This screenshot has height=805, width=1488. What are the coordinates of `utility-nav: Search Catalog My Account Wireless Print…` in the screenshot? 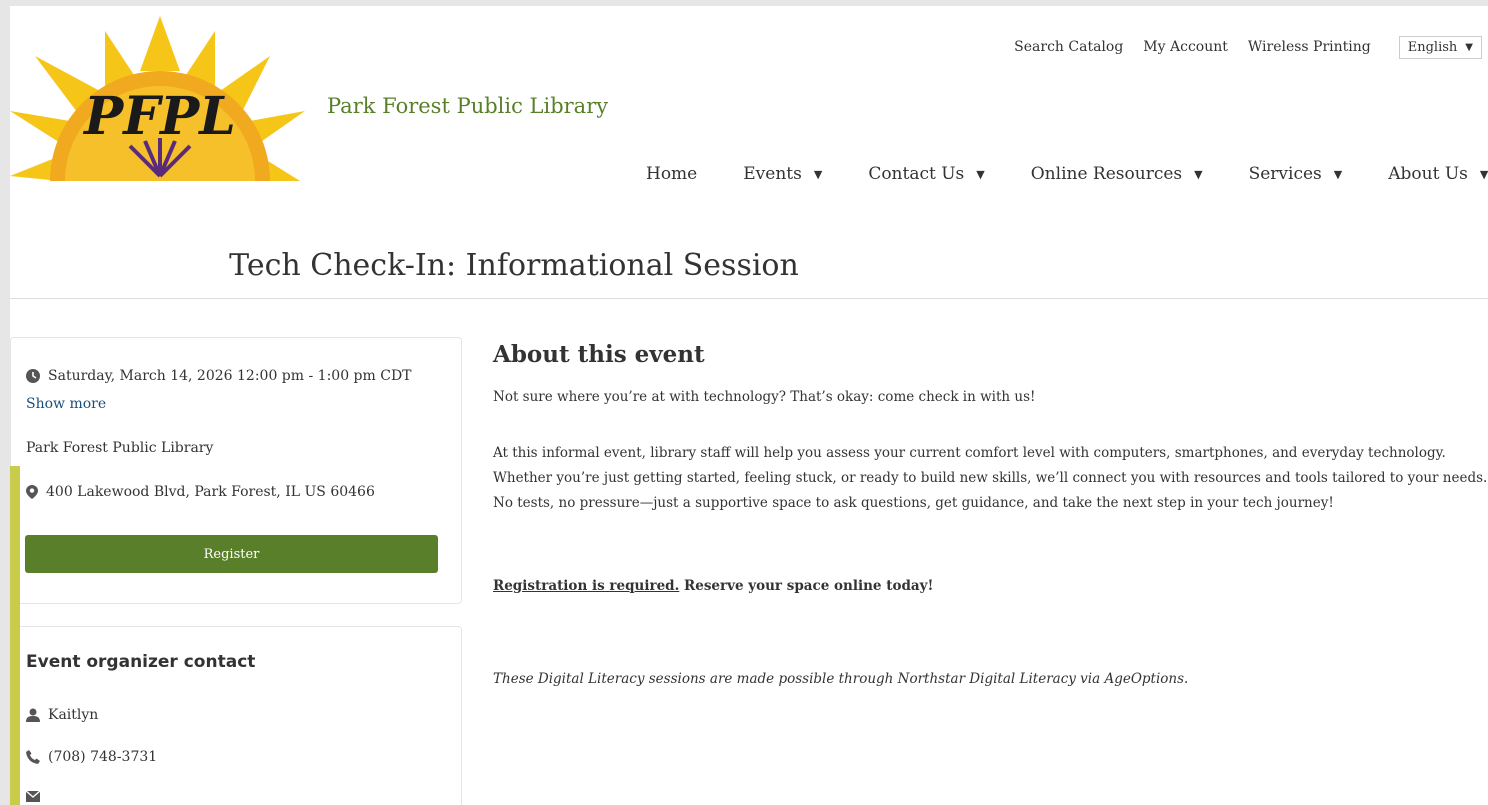 It's located at (1251, 47).